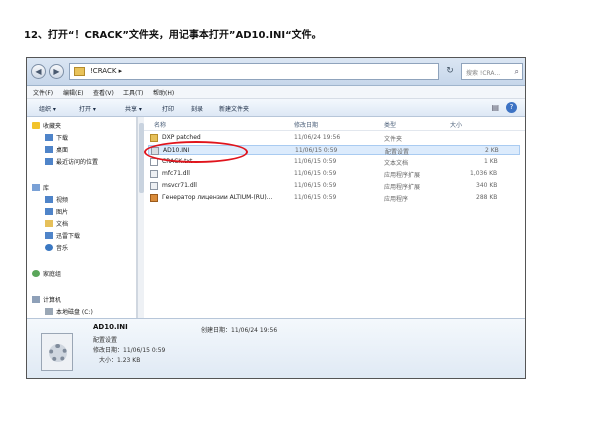 Image resolution: width=600 pixels, height=424 pixels. I want to click on nav-desktop: 桌面, so click(56, 149).